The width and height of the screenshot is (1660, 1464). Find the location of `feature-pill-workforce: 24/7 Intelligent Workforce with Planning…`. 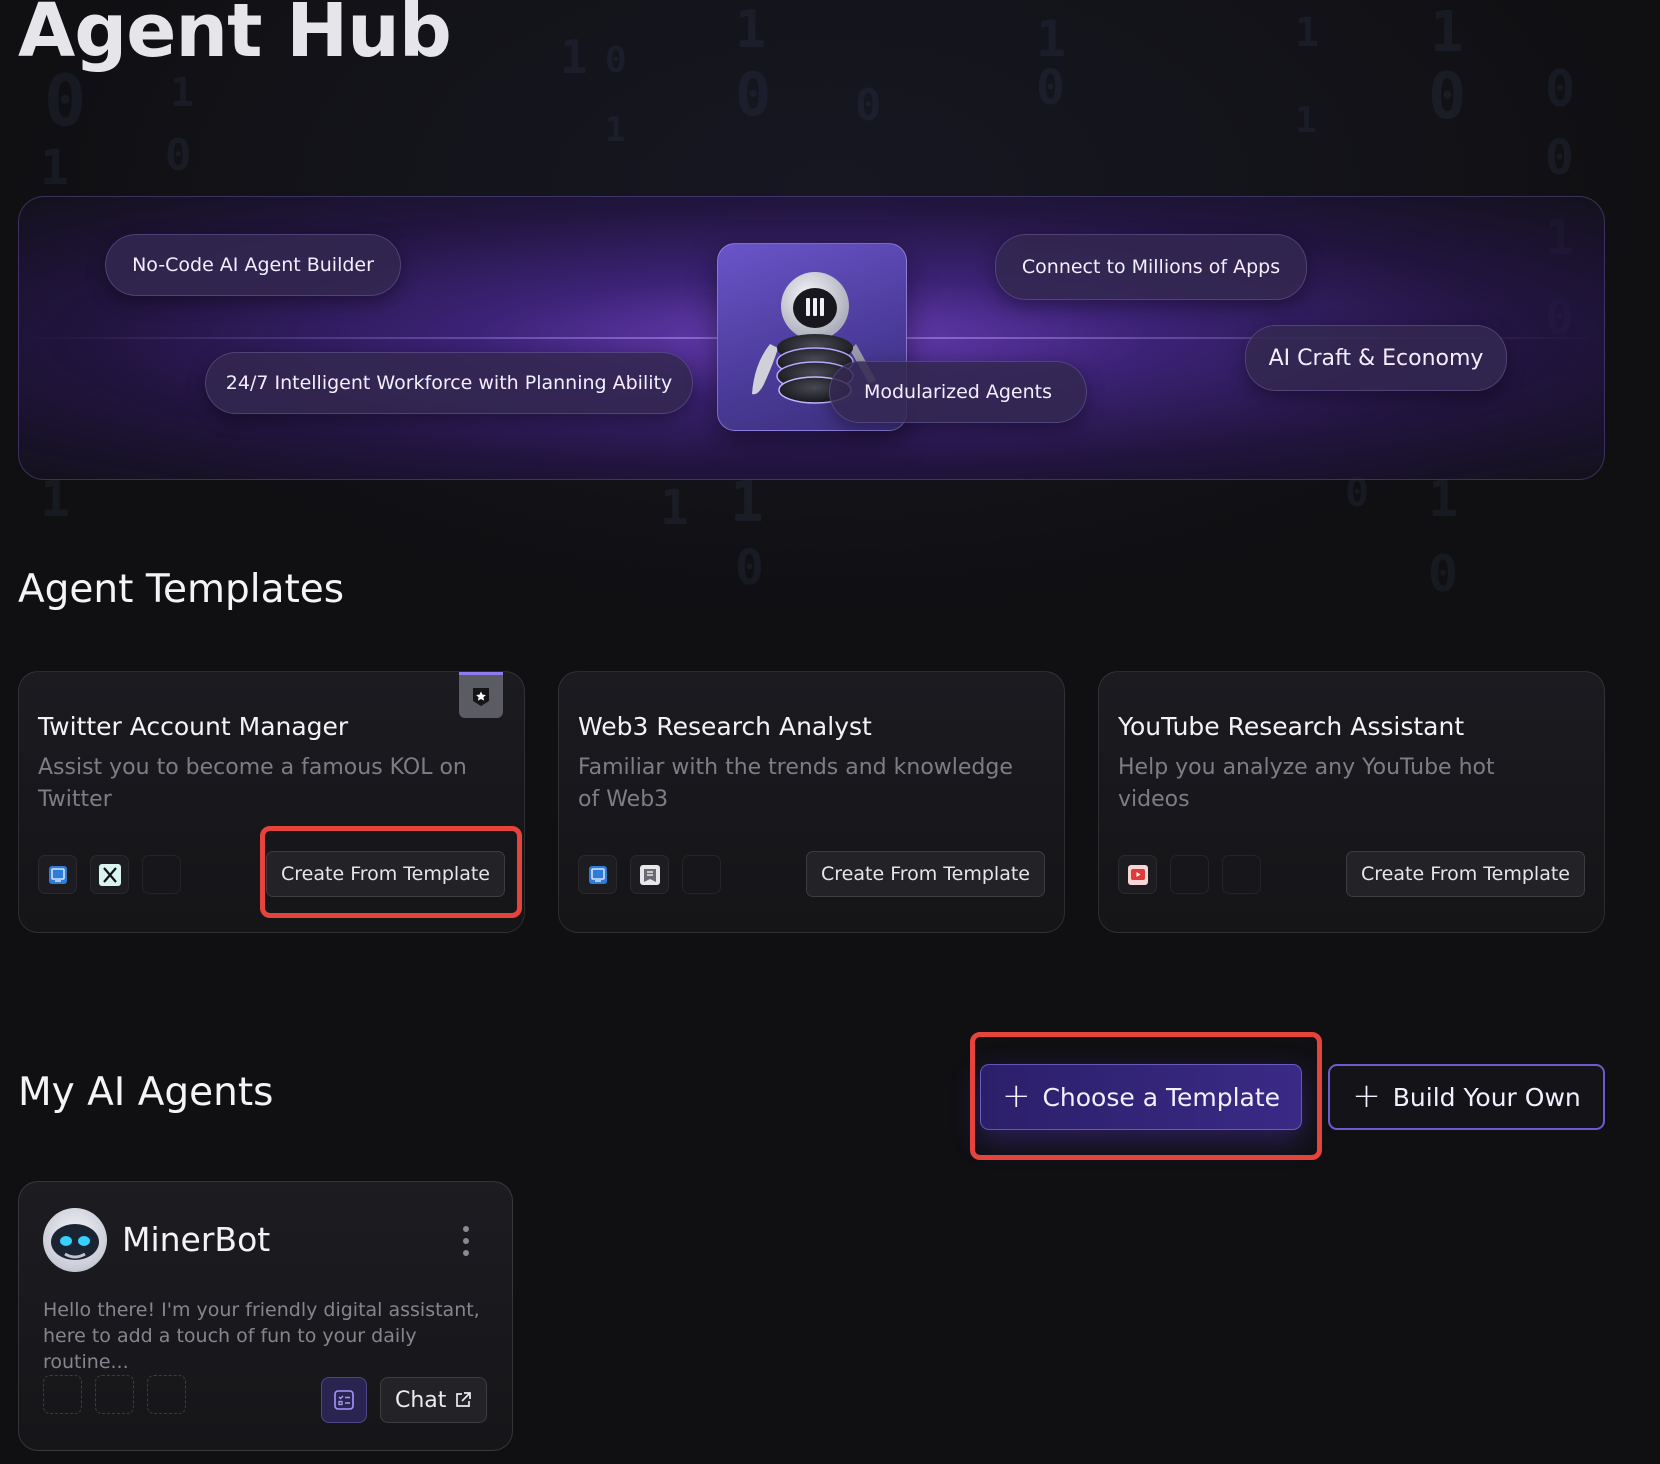

feature-pill-workforce: 24/7 Intelligent Workforce with Planning… is located at coordinates (449, 383).